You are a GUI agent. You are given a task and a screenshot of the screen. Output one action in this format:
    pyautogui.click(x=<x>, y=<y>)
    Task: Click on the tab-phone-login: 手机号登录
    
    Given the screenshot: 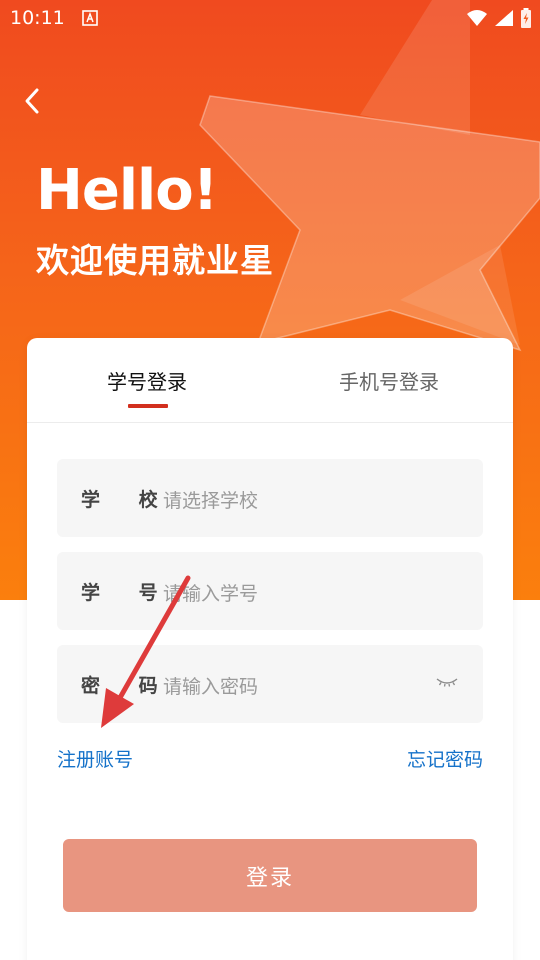 What is the action you would take?
    pyautogui.click(x=389, y=380)
    